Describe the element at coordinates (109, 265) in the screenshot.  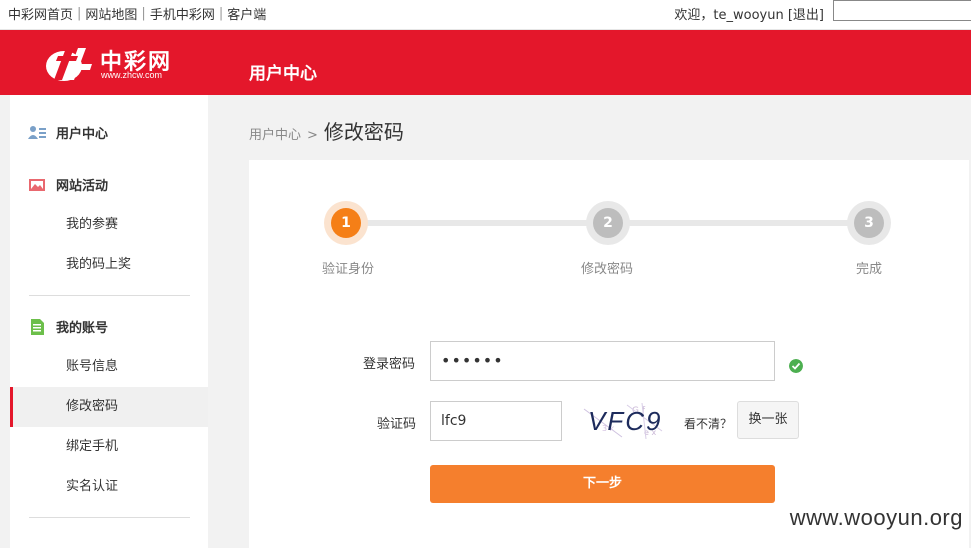
I see `sidebar-item-my-code-prize: 我的码上奖` at that location.